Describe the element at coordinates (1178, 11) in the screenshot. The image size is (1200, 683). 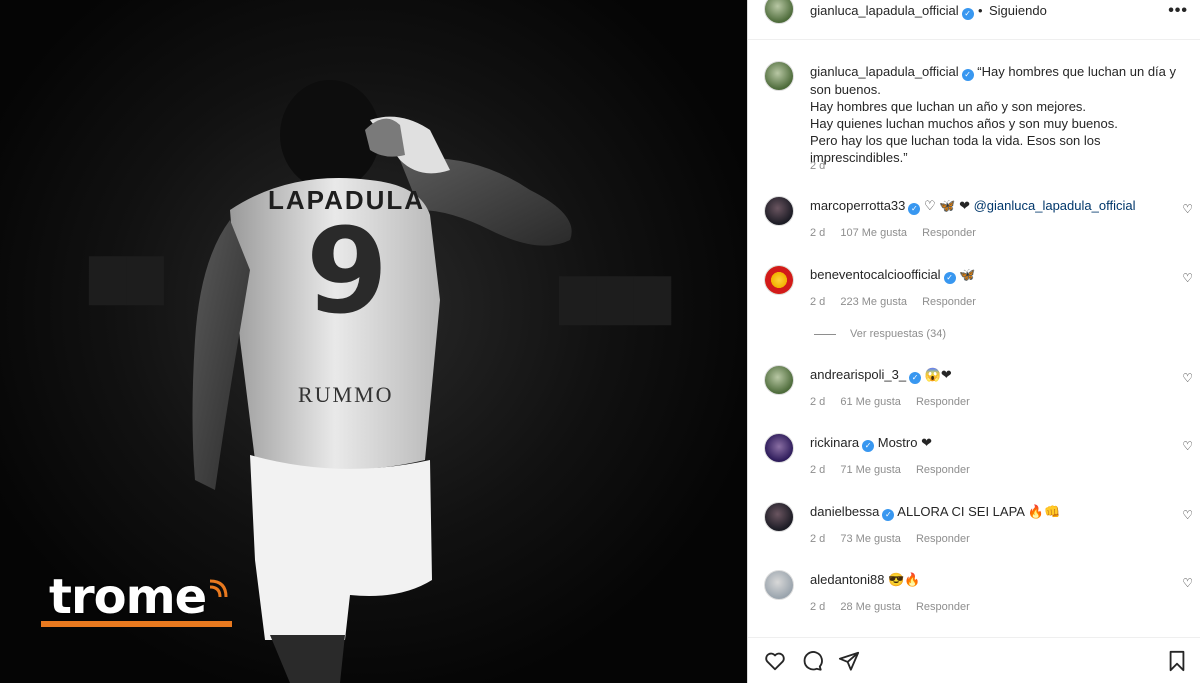
I see `more-options-icon: •••` at that location.